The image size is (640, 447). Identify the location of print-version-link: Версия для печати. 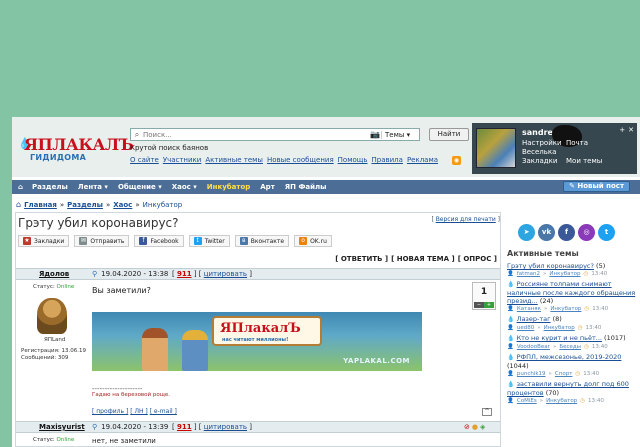
(466, 219).